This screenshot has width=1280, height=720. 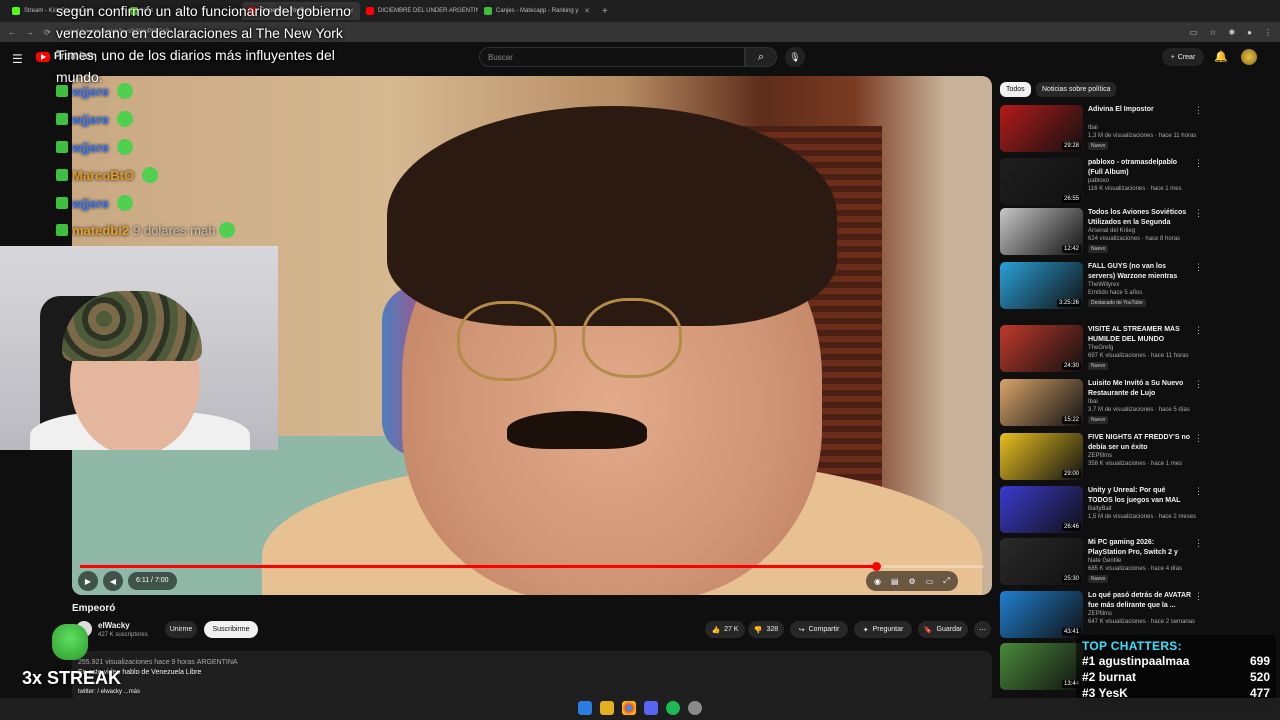 What do you see at coordinates (587, 11) in the screenshot?
I see `close-tab-icon: ✕` at bounding box center [587, 11].